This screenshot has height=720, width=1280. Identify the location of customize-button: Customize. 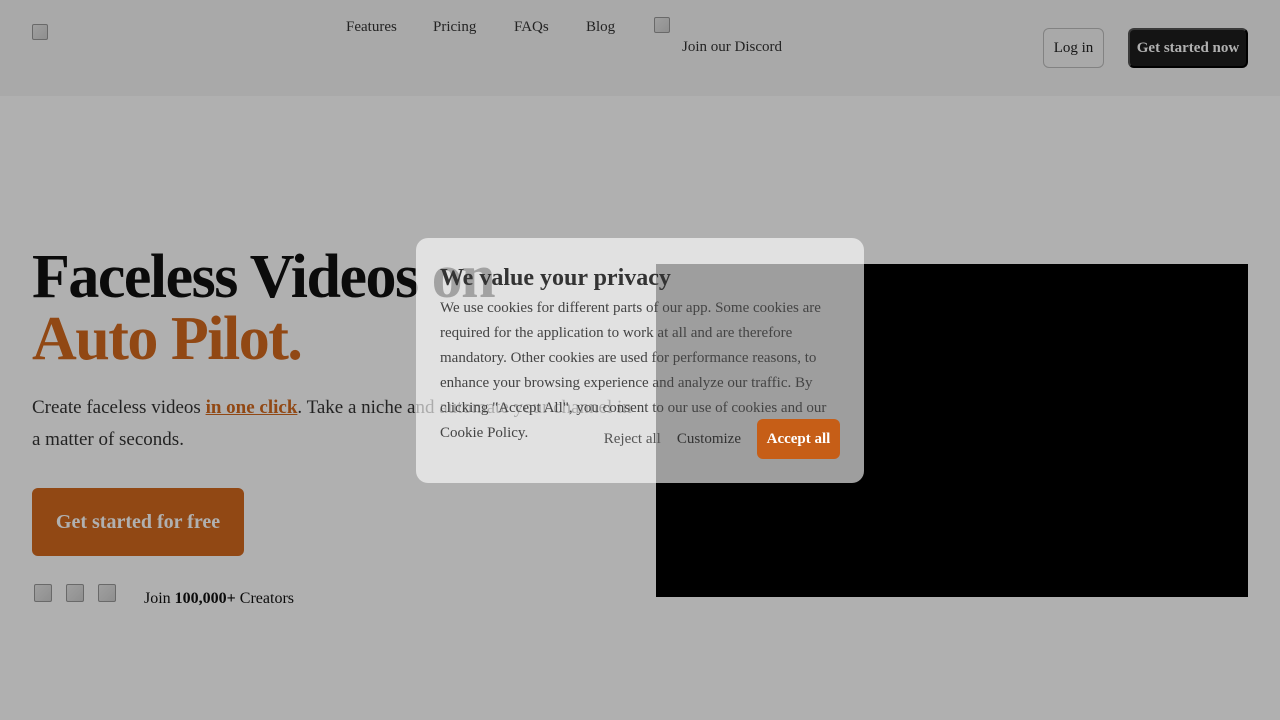
(709, 439).